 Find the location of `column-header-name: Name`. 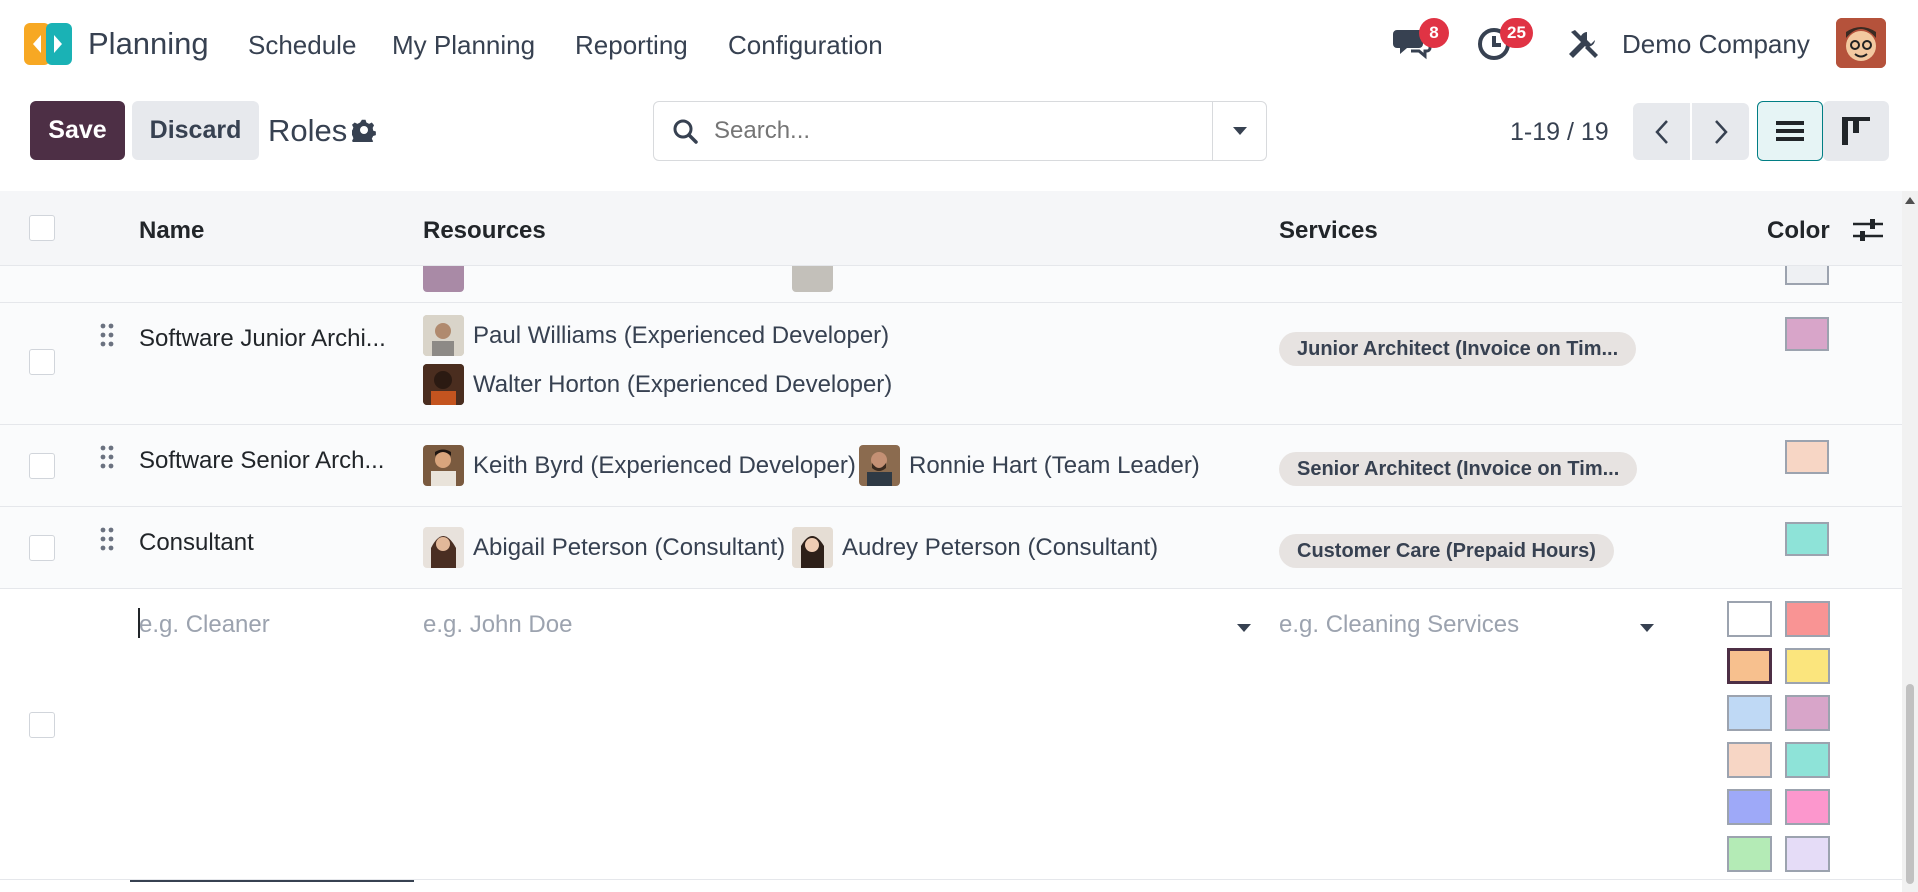

column-header-name: Name is located at coordinates (171, 231).